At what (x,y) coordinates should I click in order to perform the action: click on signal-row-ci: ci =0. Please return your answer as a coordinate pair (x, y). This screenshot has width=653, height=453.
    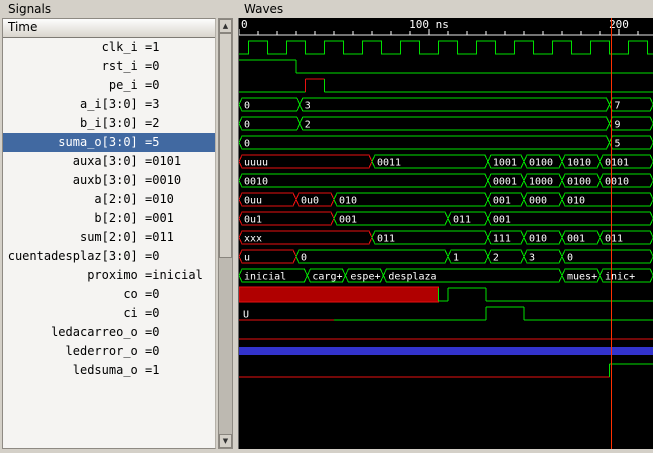
    Looking at the image, I should click on (109, 313).